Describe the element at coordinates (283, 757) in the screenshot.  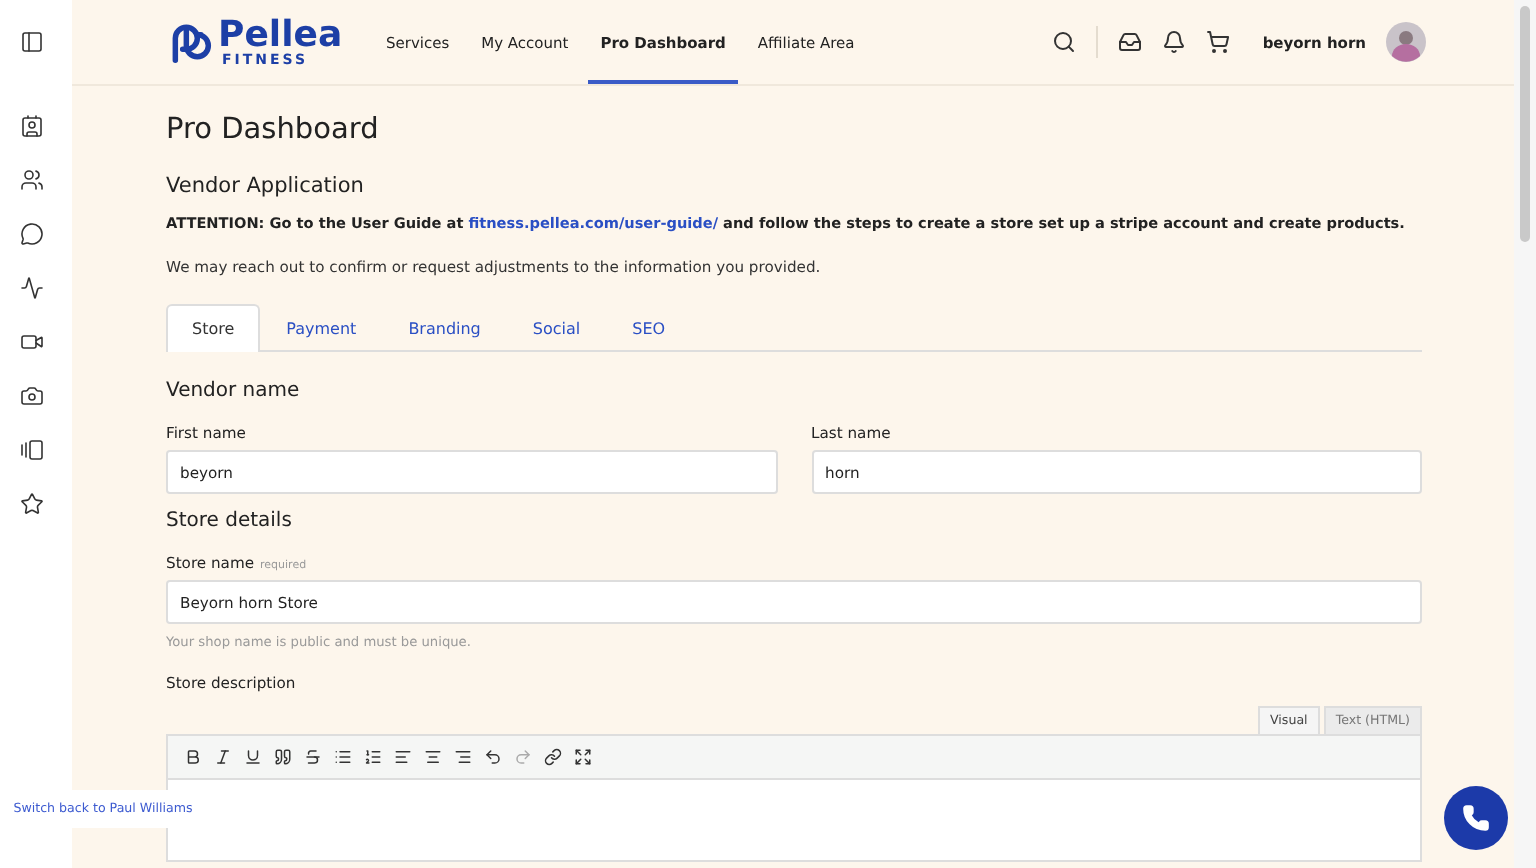
I see `quote-icon` at that location.